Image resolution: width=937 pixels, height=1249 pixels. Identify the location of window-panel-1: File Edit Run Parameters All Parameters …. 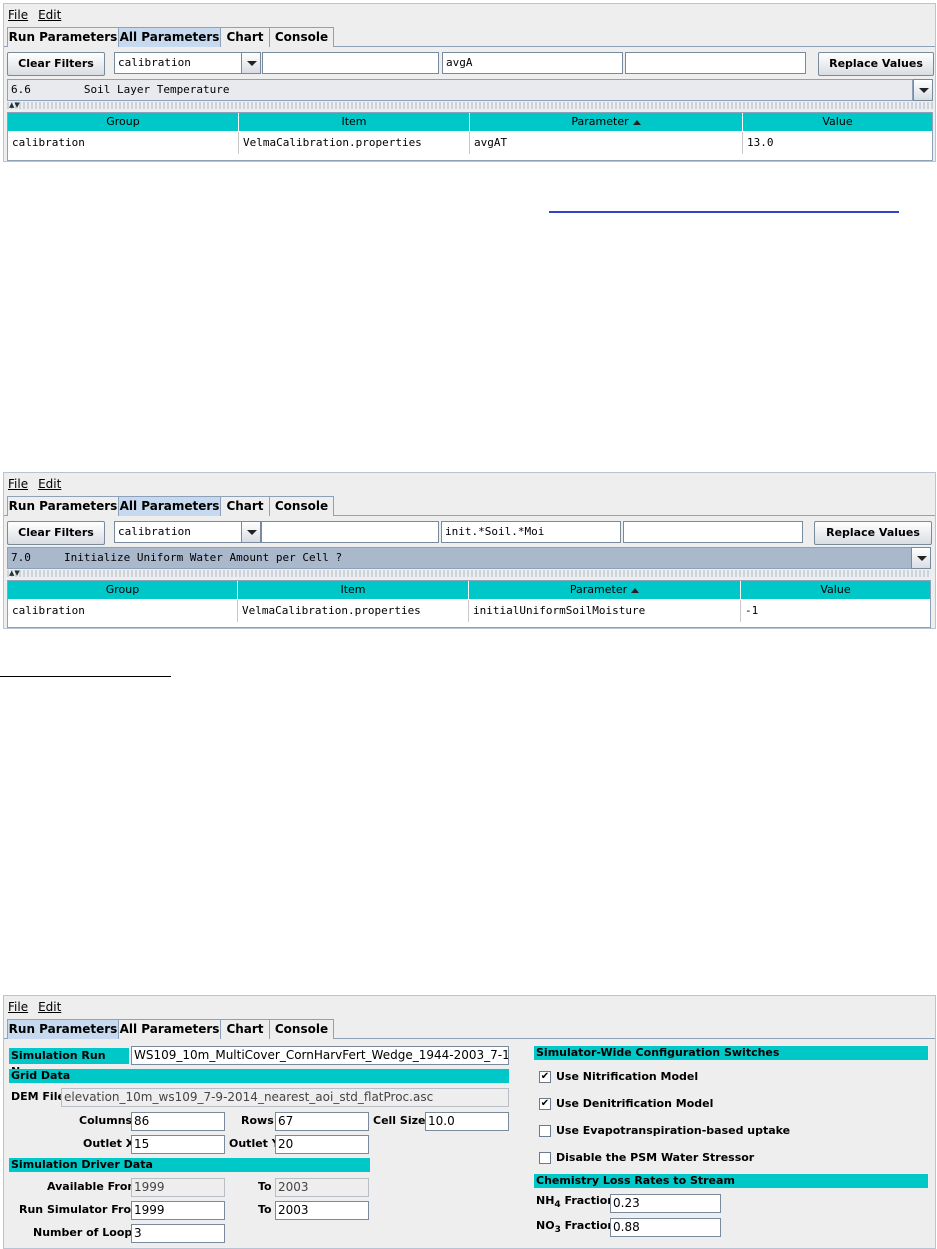
(469, 82).